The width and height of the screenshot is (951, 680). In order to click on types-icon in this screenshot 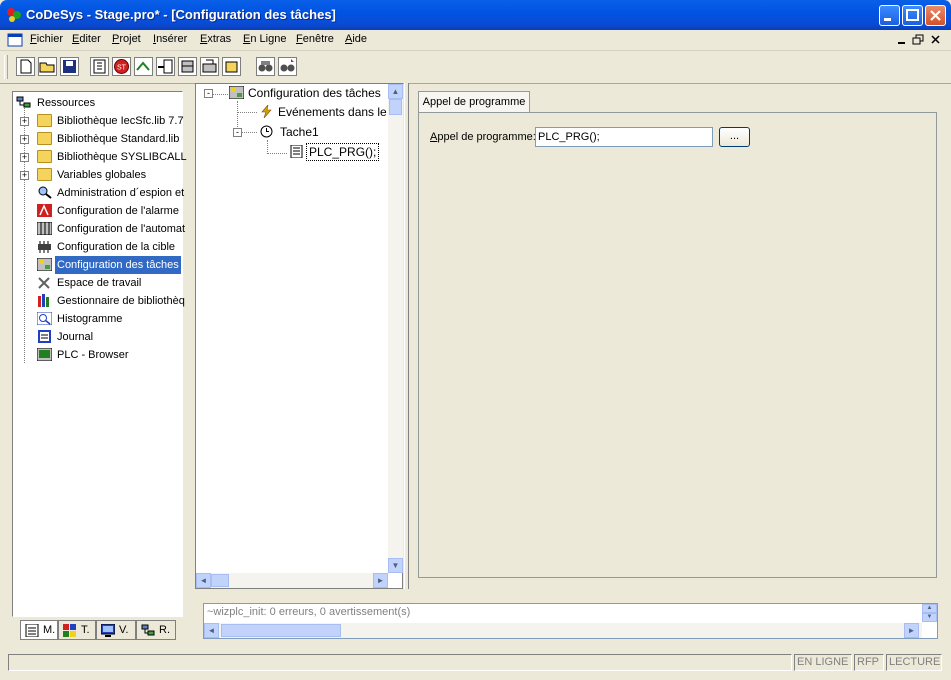, I will do `click(69, 630)`.